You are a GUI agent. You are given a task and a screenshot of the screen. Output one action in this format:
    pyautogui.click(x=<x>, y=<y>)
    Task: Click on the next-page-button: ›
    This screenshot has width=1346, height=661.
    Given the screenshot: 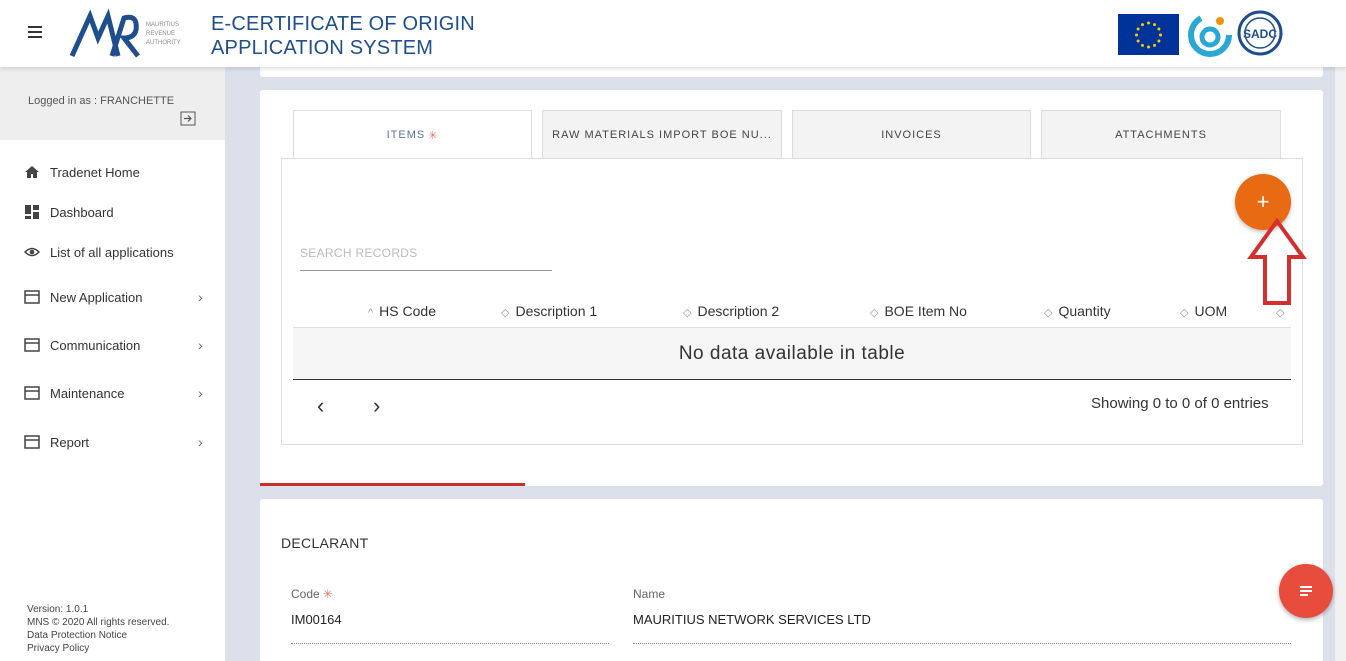 What is the action you would take?
    pyautogui.click(x=376, y=406)
    